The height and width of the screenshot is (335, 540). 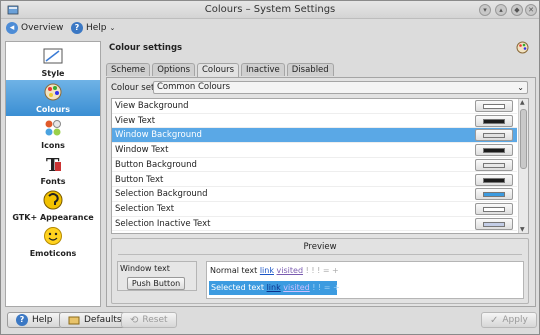 I want to click on list-item: Selection Text, so click(x=314, y=209).